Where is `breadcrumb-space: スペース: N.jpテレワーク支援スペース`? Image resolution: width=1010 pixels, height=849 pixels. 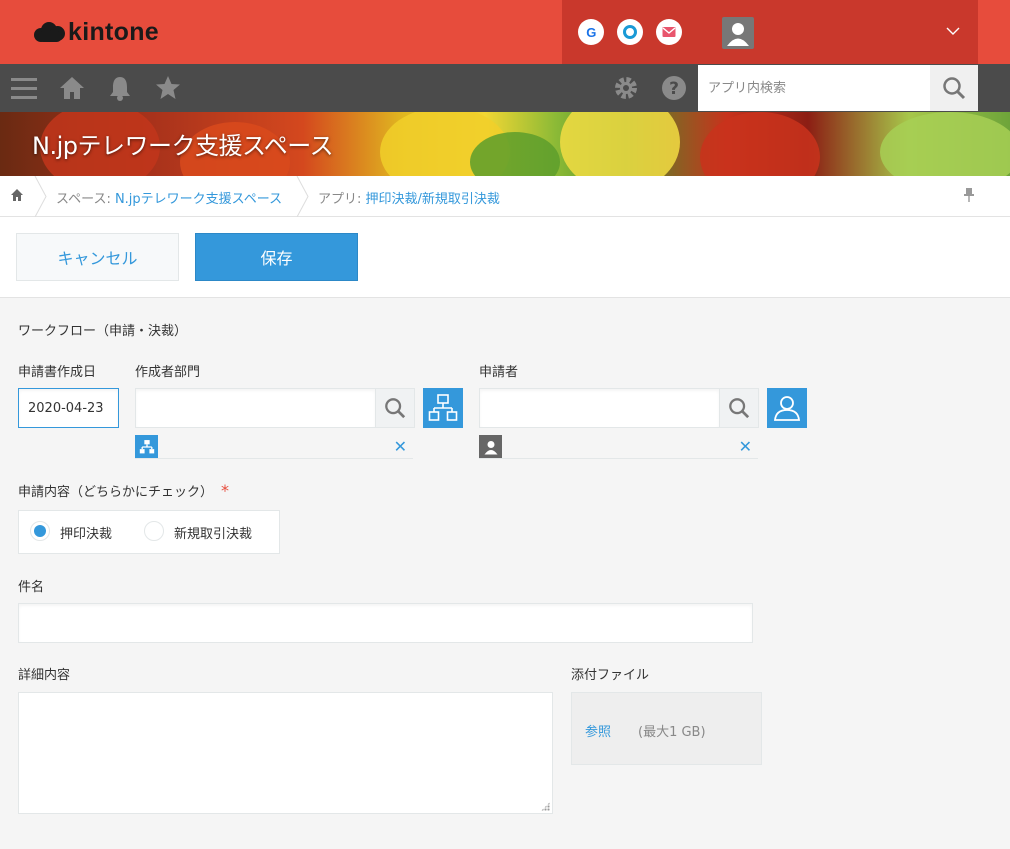 breadcrumb-space: スペース: N.jpテレワーク支援スペース is located at coordinates (169, 197).